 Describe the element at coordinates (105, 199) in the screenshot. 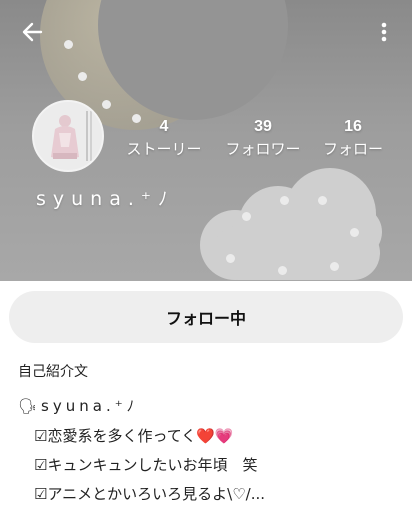

I see `username: syuna.⁺ﾉ` at that location.